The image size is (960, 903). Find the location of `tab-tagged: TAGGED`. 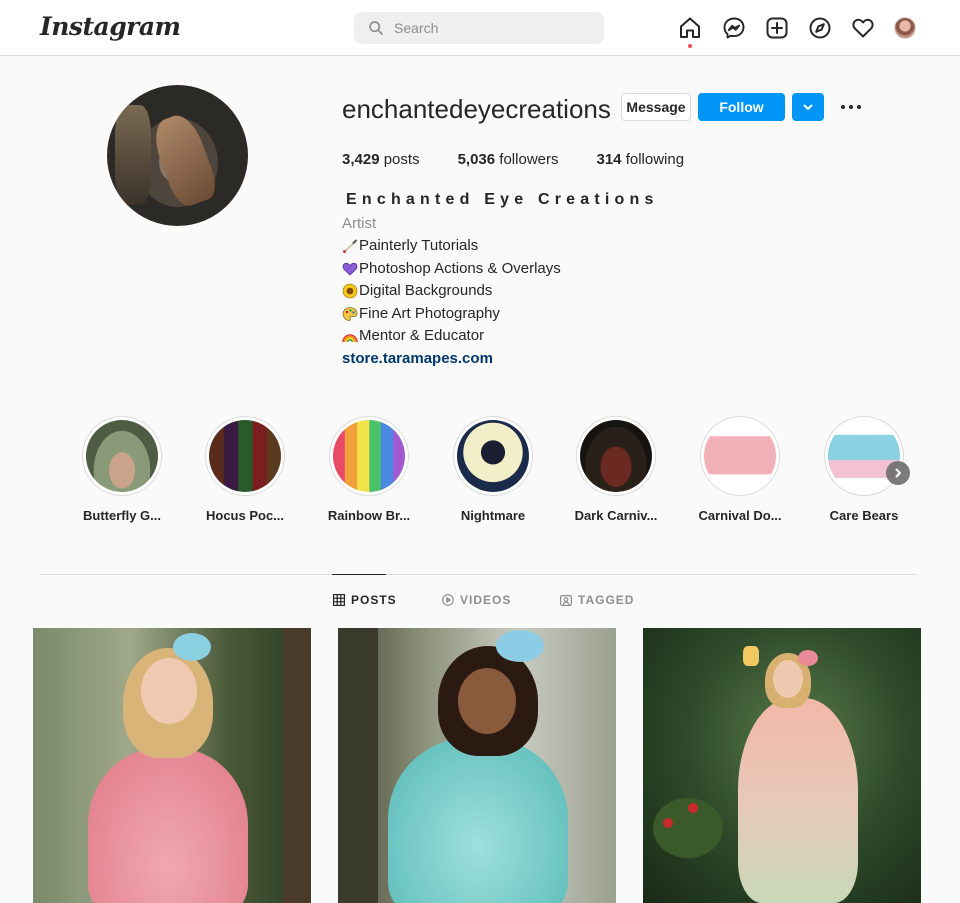

tab-tagged: TAGGED is located at coordinates (597, 600).